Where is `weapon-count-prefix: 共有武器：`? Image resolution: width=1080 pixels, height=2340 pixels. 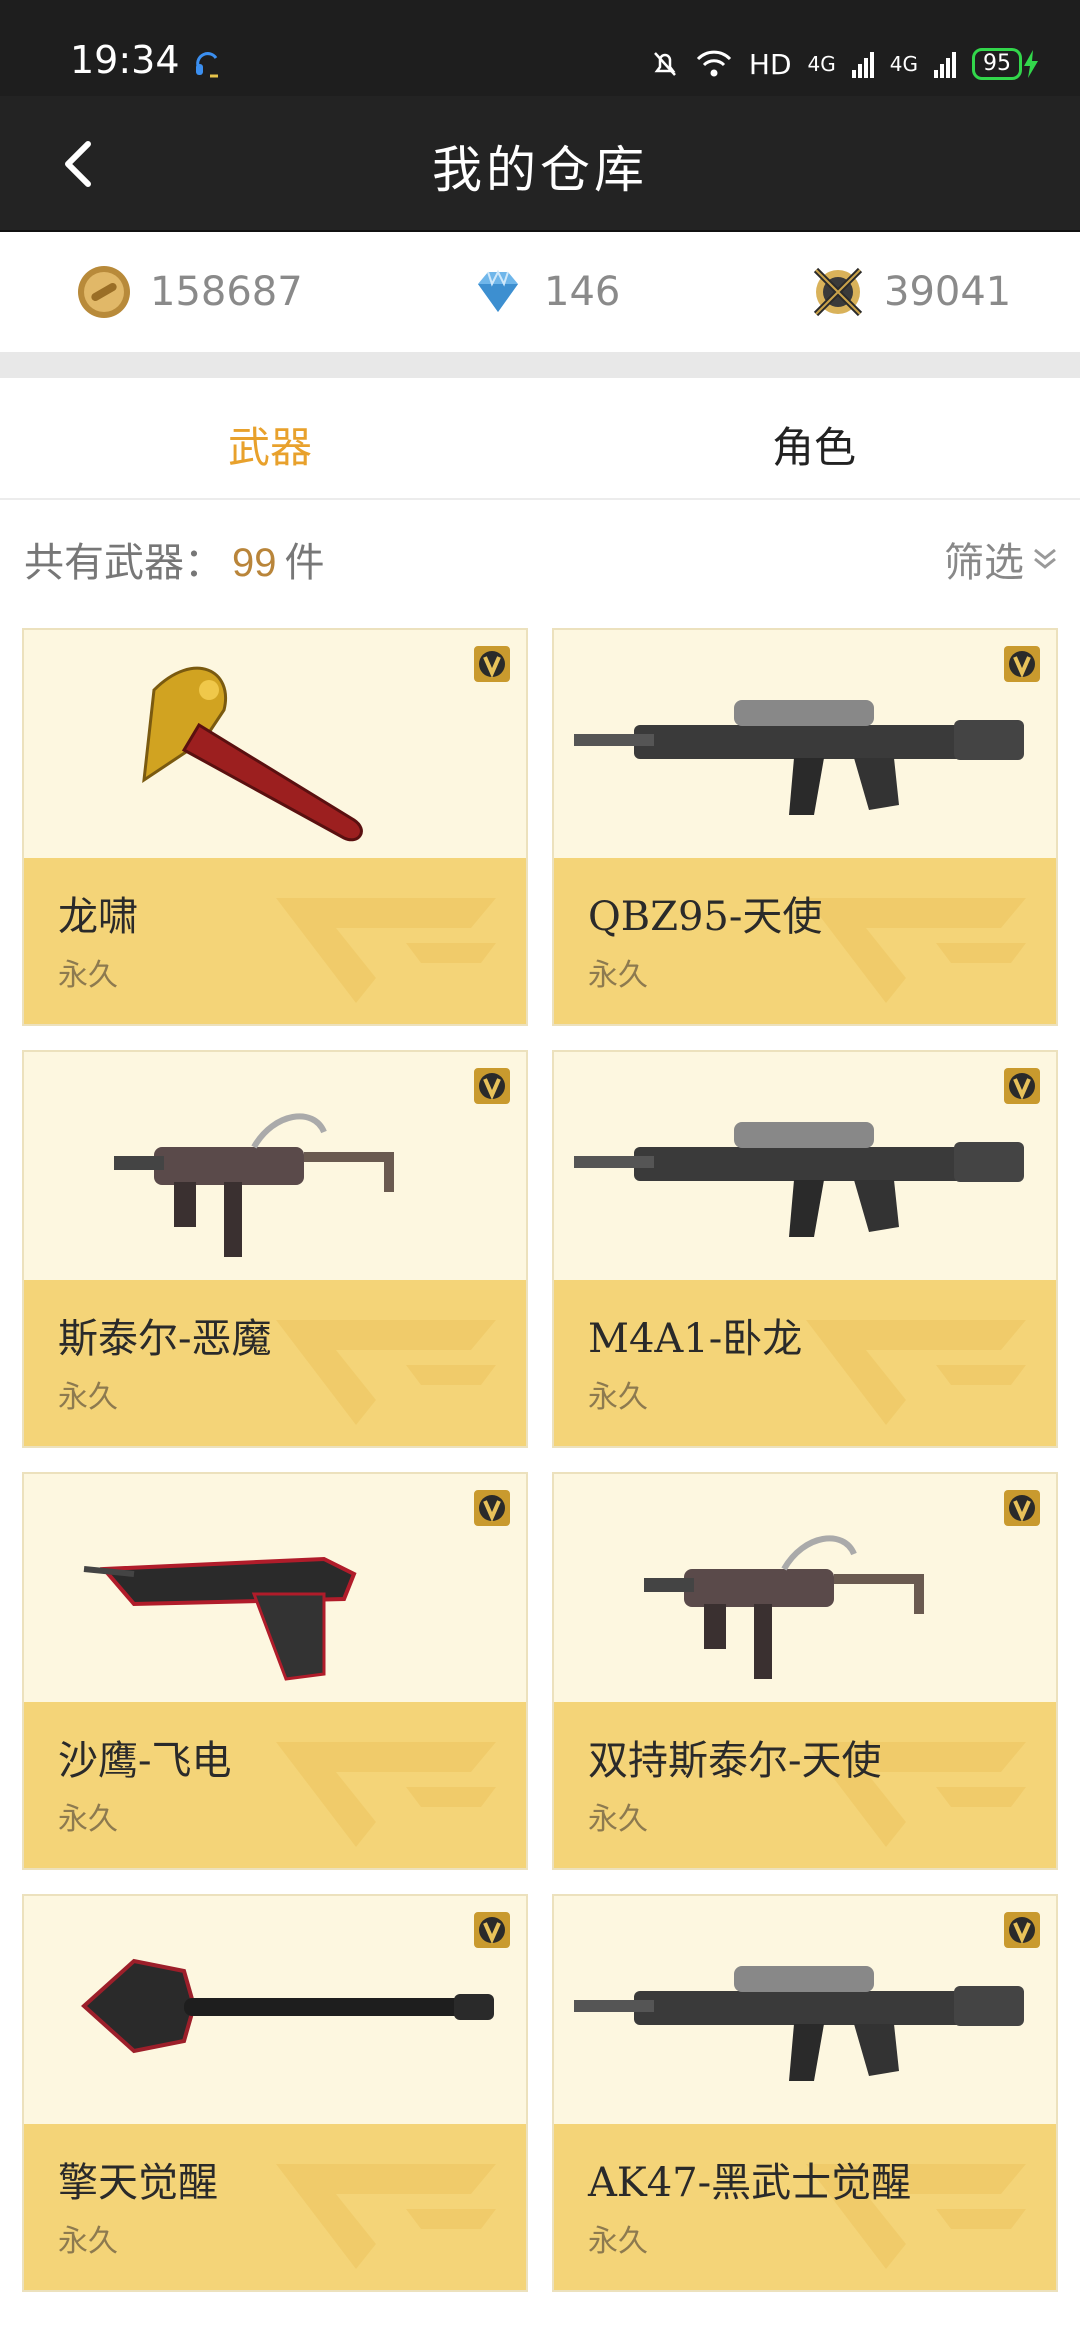 weapon-count-prefix: 共有武器： is located at coordinates (124, 563).